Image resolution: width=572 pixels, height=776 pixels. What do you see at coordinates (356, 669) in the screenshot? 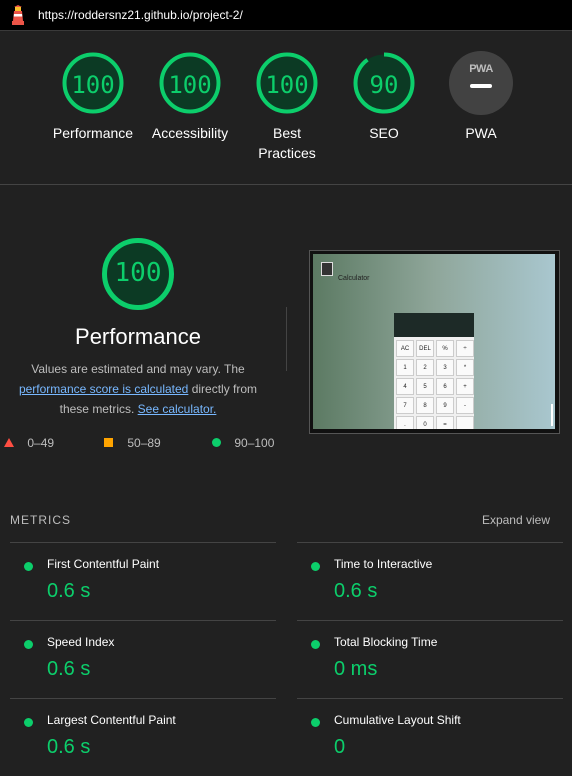
I see `metric-value: 0 ms` at bounding box center [356, 669].